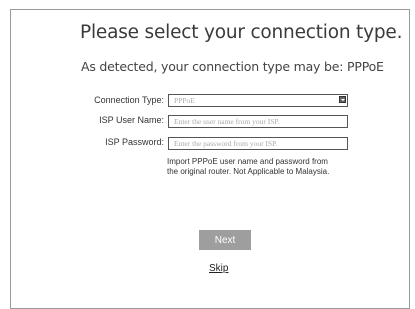 The image size is (415, 309). What do you see at coordinates (129, 100) in the screenshot?
I see `connection-type-label: Connection Type:` at bounding box center [129, 100].